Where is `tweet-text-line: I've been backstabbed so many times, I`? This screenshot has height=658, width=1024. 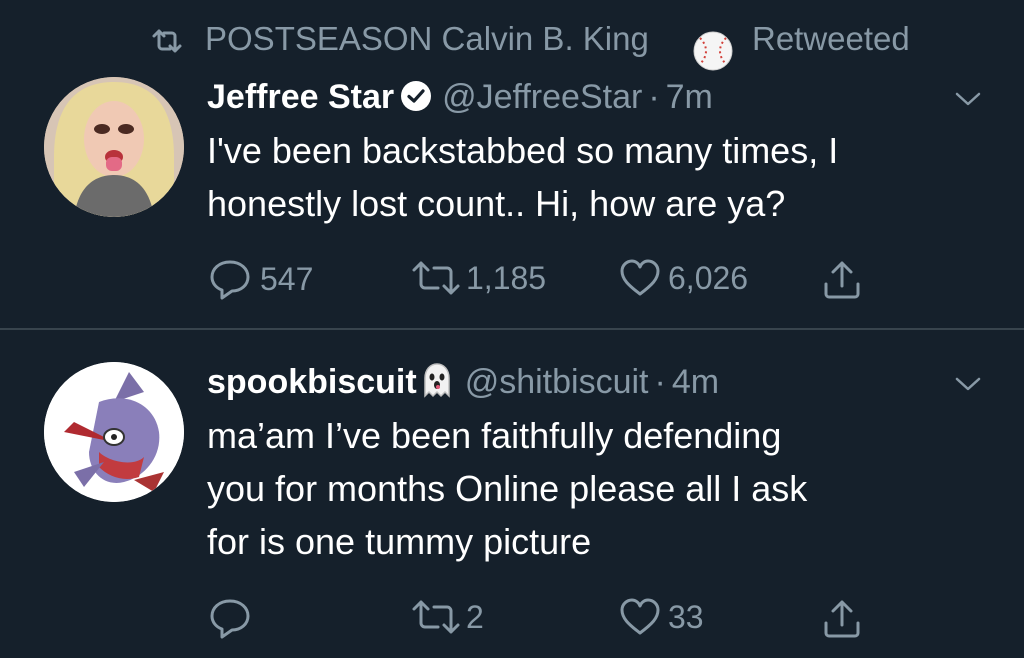 tweet-text-line: I've been backstabbed so many times, I is located at coordinates (523, 150).